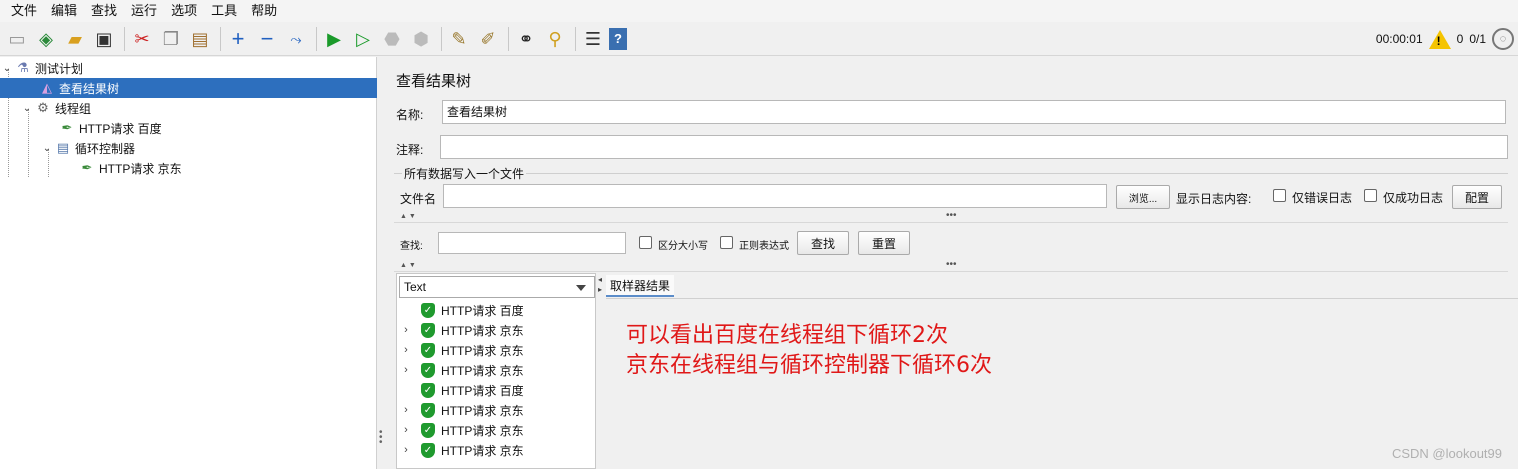 This screenshot has height=469, width=1518. What do you see at coordinates (421, 39) in the screenshot?
I see `shutdown-icon: ⬢` at bounding box center [421, 39].